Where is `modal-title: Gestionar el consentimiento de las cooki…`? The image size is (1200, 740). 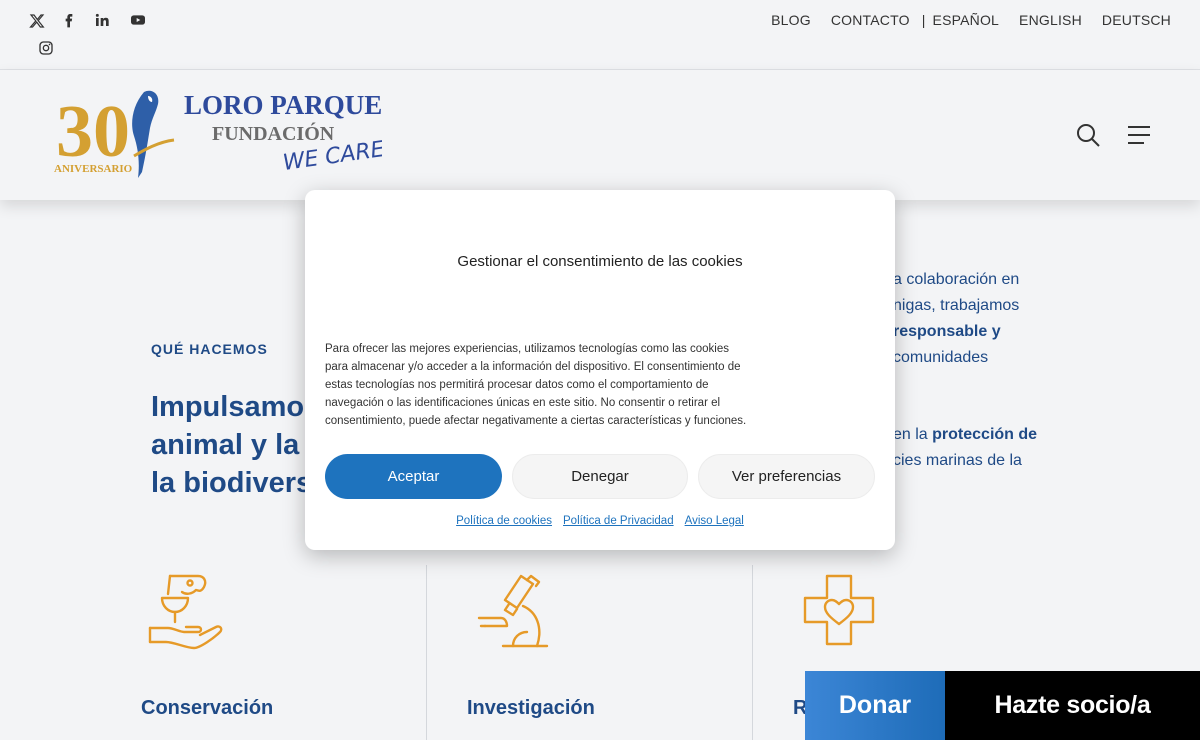 modal-title: Gestionar el consentimiento de las cooki… is located at coordinates (600, 261).